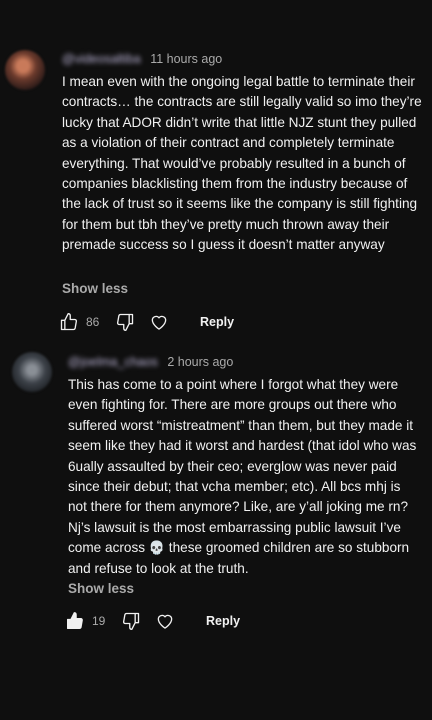 The image size is (432, 720). I want to click on skull-emoji: 💀, so click(157, 548).